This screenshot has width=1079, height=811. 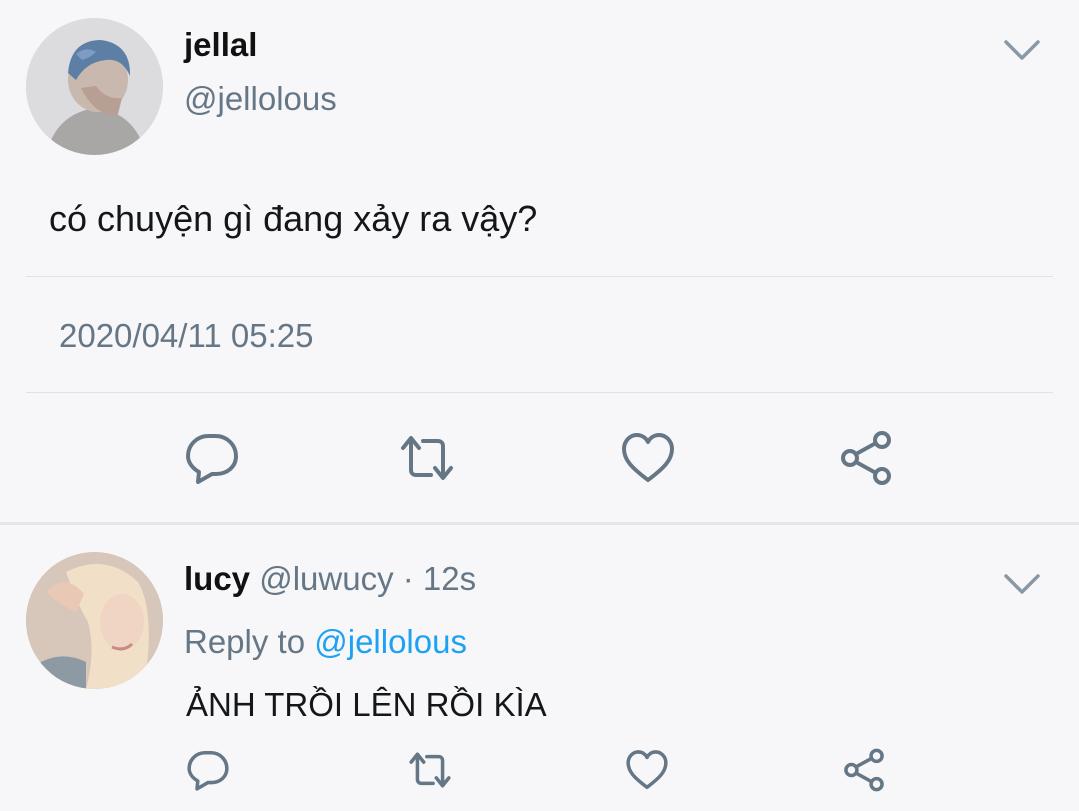 I want to click on author-avatar, so click(x=94, y=86).